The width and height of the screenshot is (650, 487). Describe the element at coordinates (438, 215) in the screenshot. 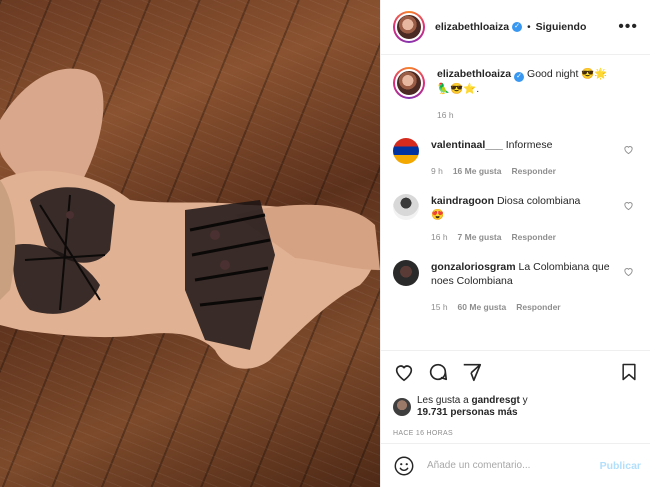

I see `emoji-glyph: 😍` at that location.